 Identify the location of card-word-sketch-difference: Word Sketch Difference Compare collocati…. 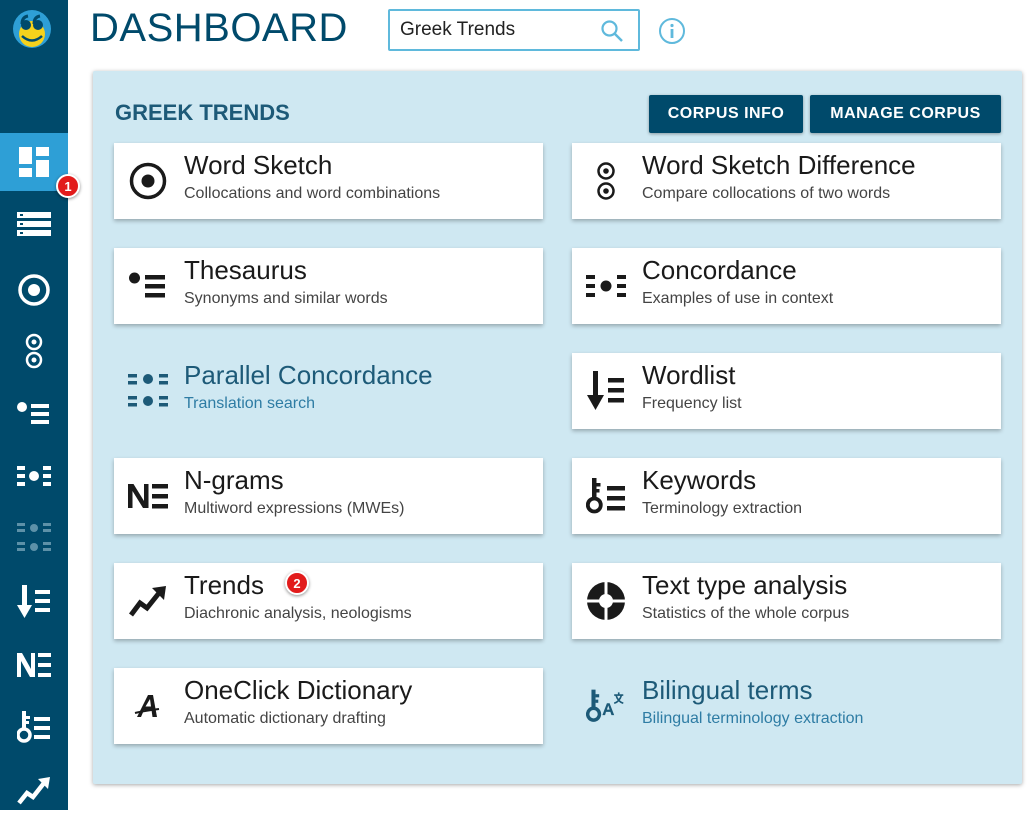
(786, 181).